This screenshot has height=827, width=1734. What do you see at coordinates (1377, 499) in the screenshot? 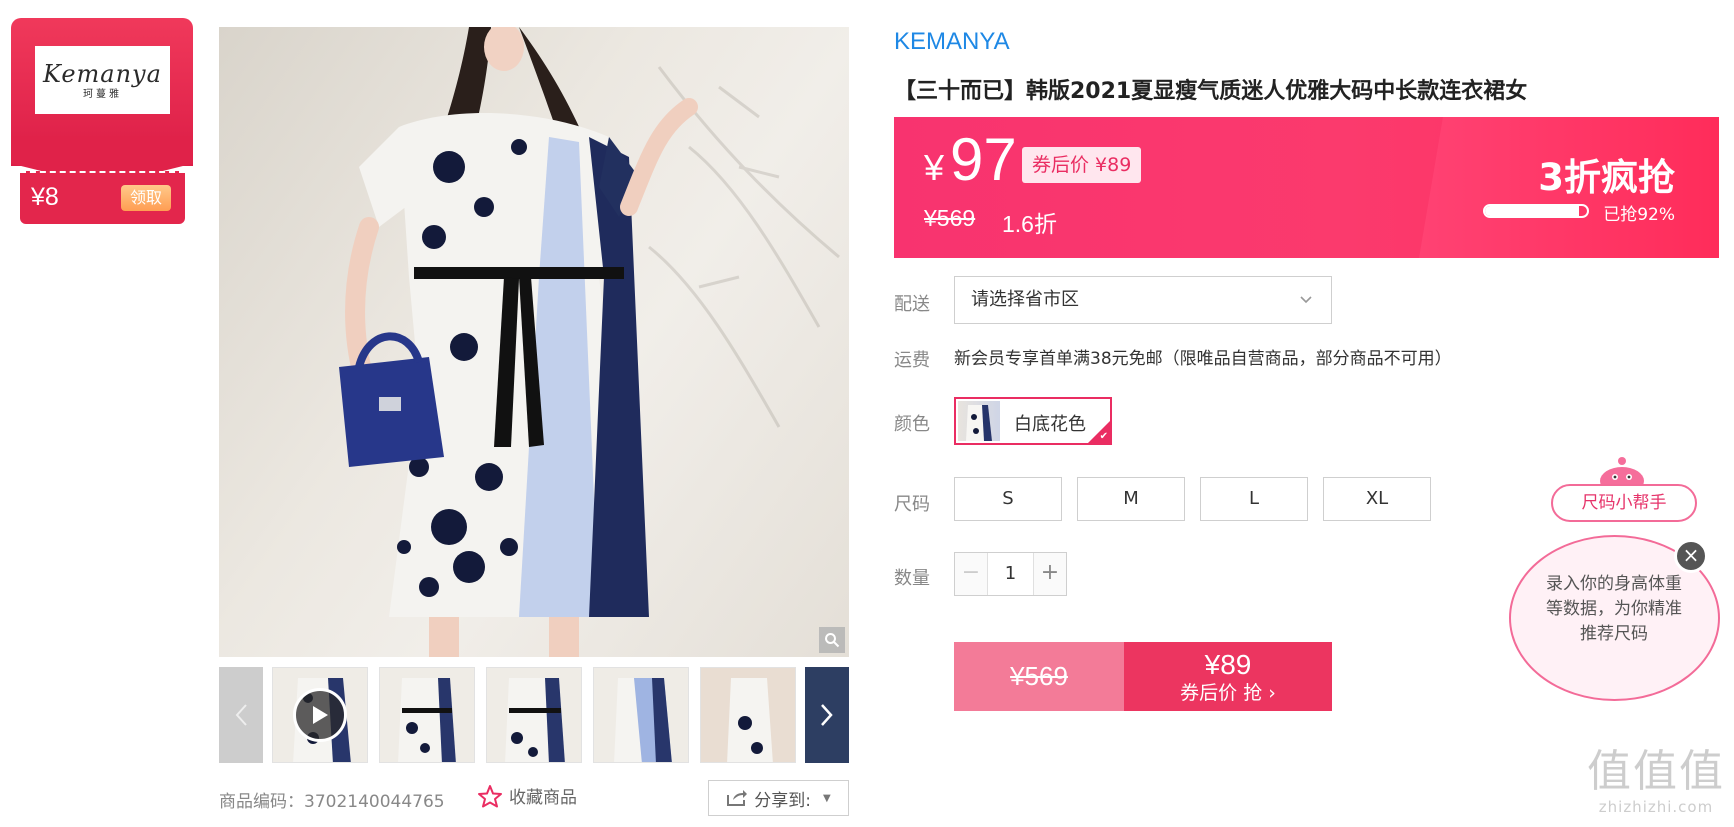
I see `size-option-xl: XL` at bounding box center [1377, 499].